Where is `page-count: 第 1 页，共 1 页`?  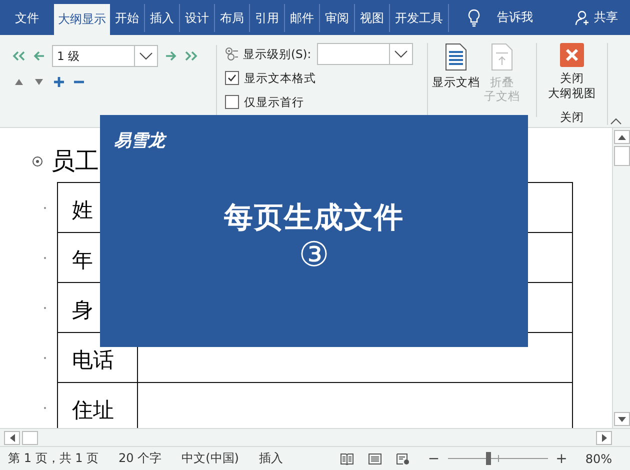
page-count: 第 1 页，共 1 页 is located at coordinates (53, 458).